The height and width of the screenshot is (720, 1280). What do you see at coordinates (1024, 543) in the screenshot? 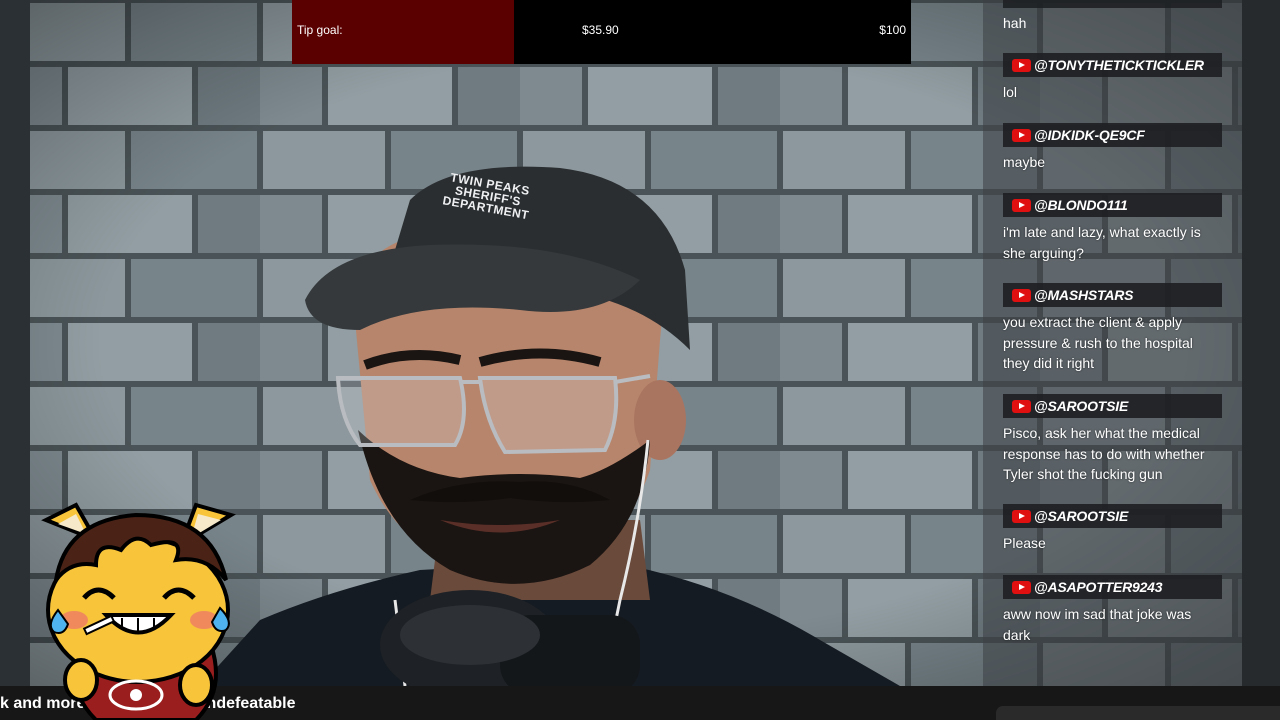
I see `chat-message-text: Please` at bounding box center [1024, 543].